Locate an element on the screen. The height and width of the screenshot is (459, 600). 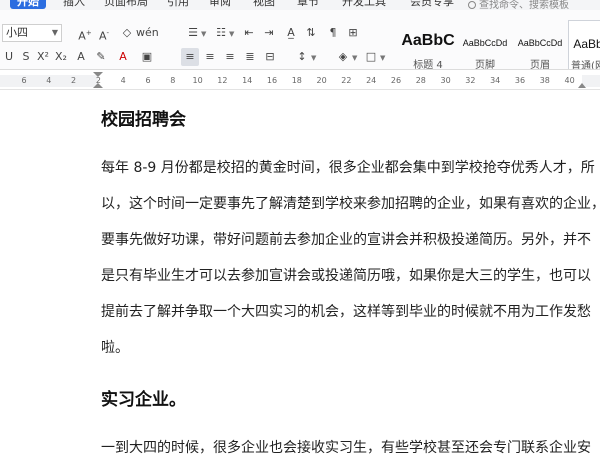
first-line-indent-marker is located at coordinates (98, 75).